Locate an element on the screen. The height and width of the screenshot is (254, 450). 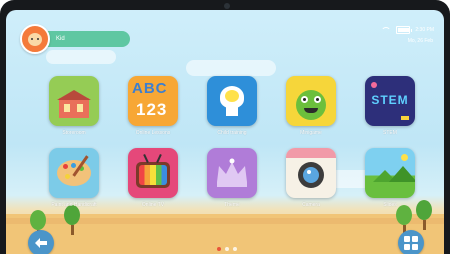
tree is located at coordinates (72, 220).